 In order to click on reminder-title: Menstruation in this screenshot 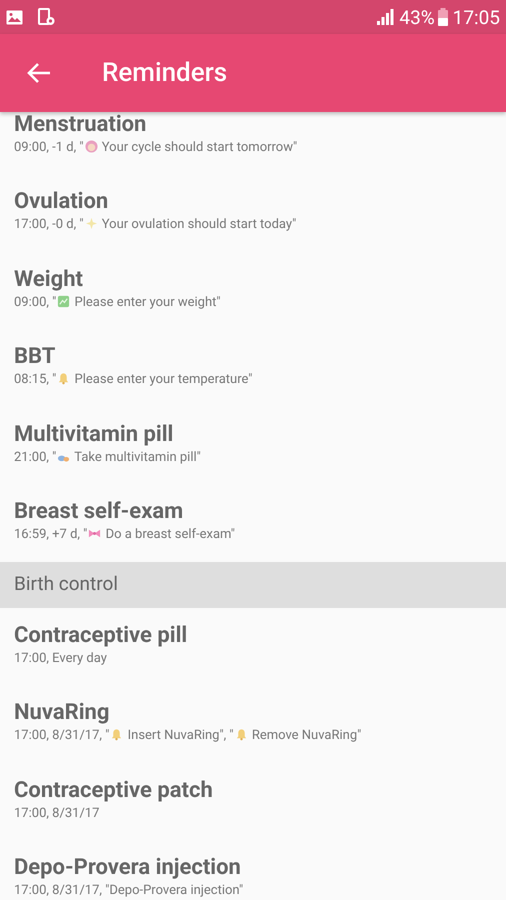, I will do `click(253, 125)`.